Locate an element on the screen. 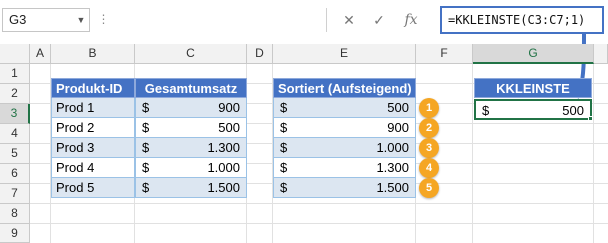 This screenshot has height=243, width=608. column-header-b: B is located at coordinates (93, 54).